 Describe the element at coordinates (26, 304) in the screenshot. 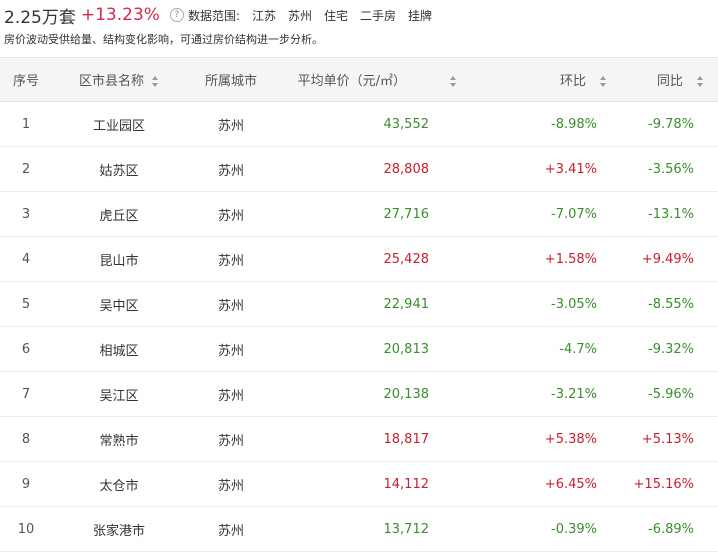

I see `rank-cell: 5` at that location.